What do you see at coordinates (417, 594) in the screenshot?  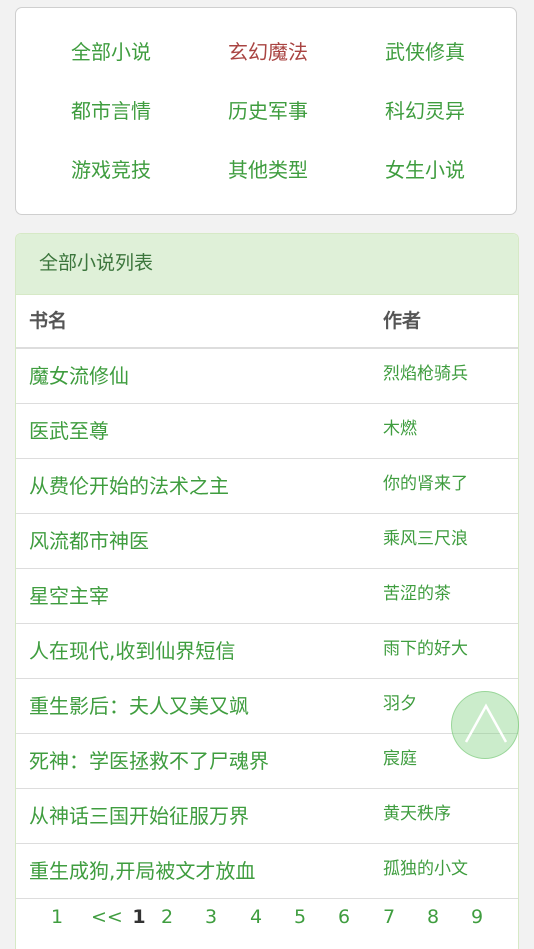 I see `book-author-link: 苦涩的茶` at bounding box center [417, 594].